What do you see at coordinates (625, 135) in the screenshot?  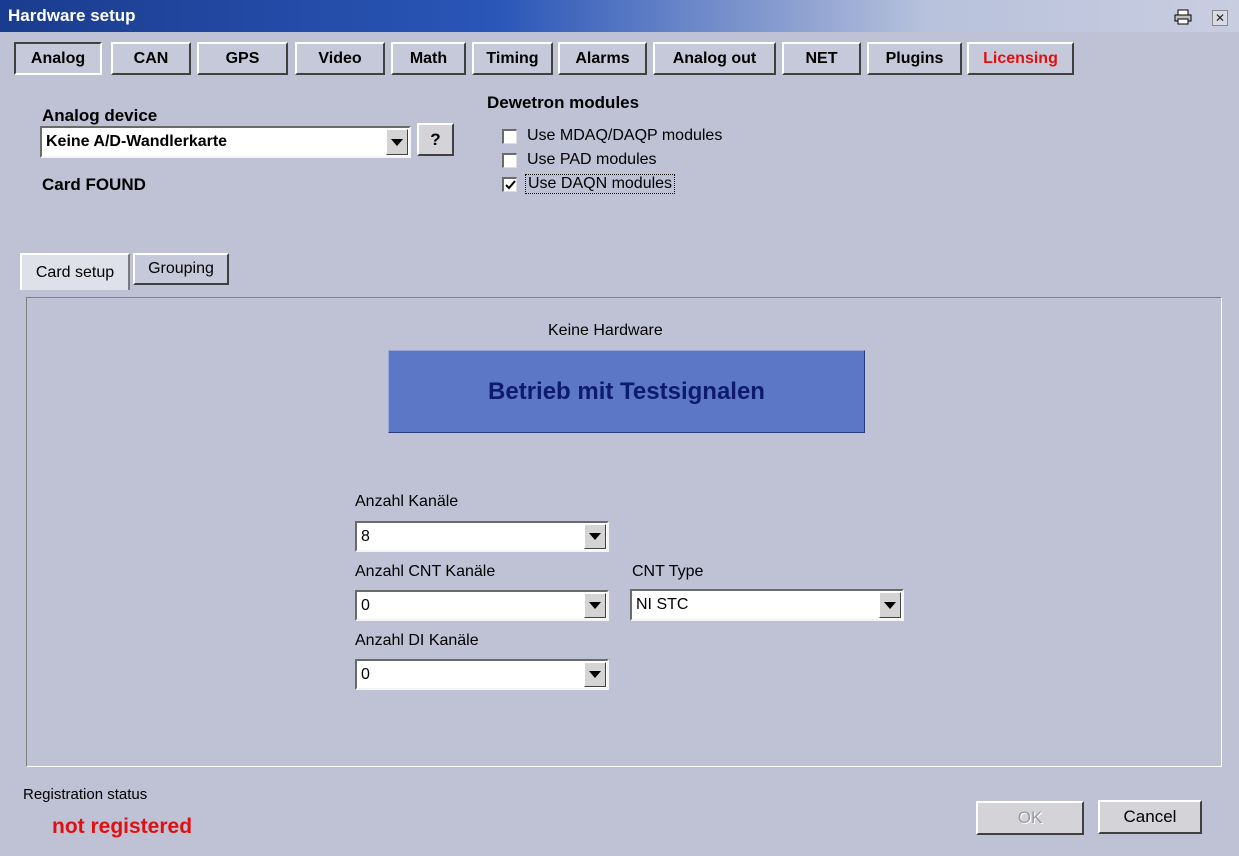 I see `mdaq-label: Use MDAQ/DAQP modules` at bounding box center [625, 135].